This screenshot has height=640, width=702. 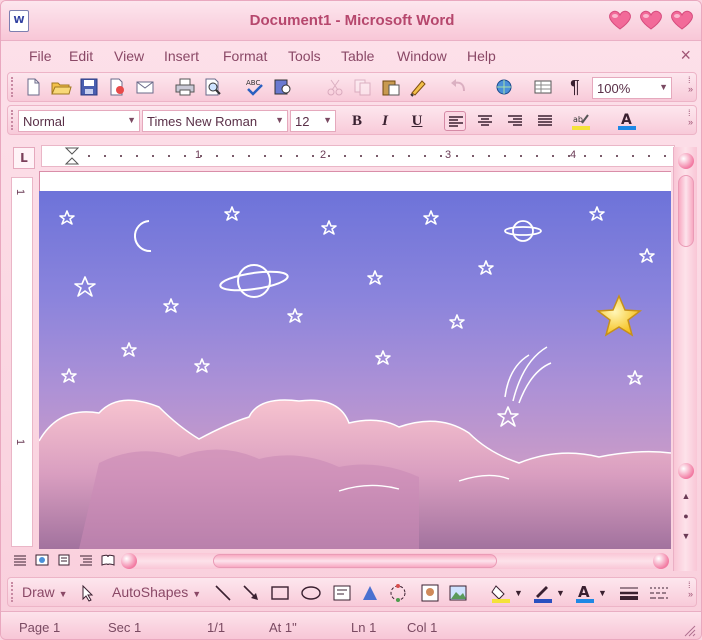 What do you see at coordinates (223, 593) in the screenshot?
I see `line-icon` at bounding box center [223, 593].